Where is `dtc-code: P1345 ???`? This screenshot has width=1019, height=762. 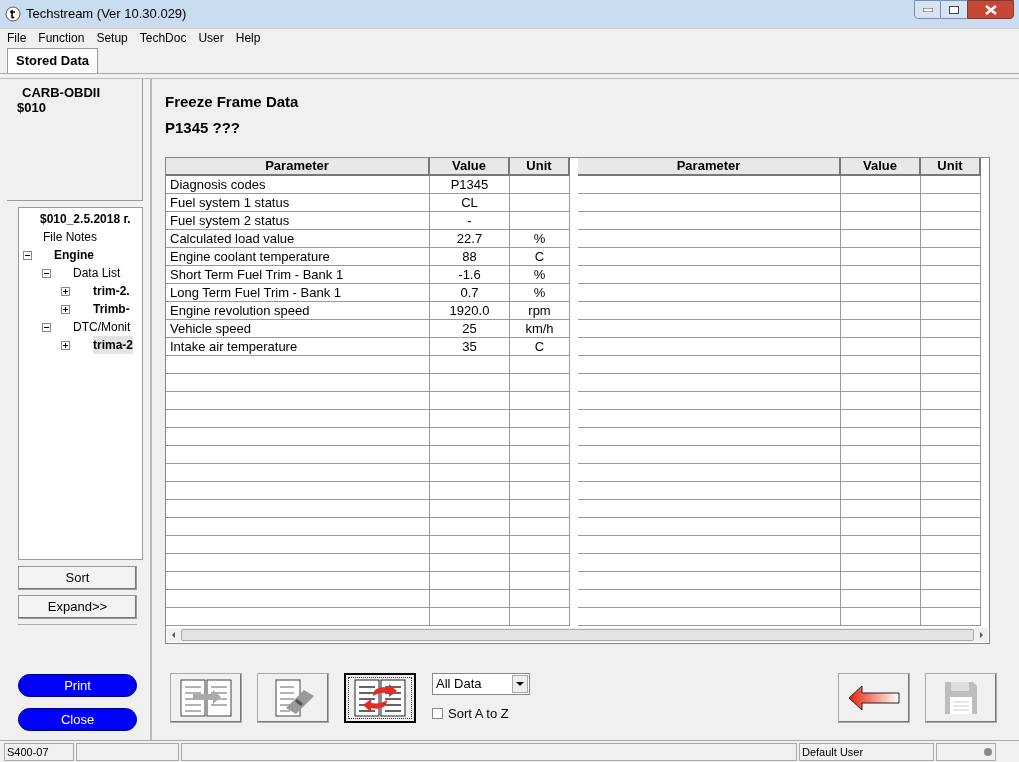 dtc-code: P1345 ??? is located at coordinates (203, 127).